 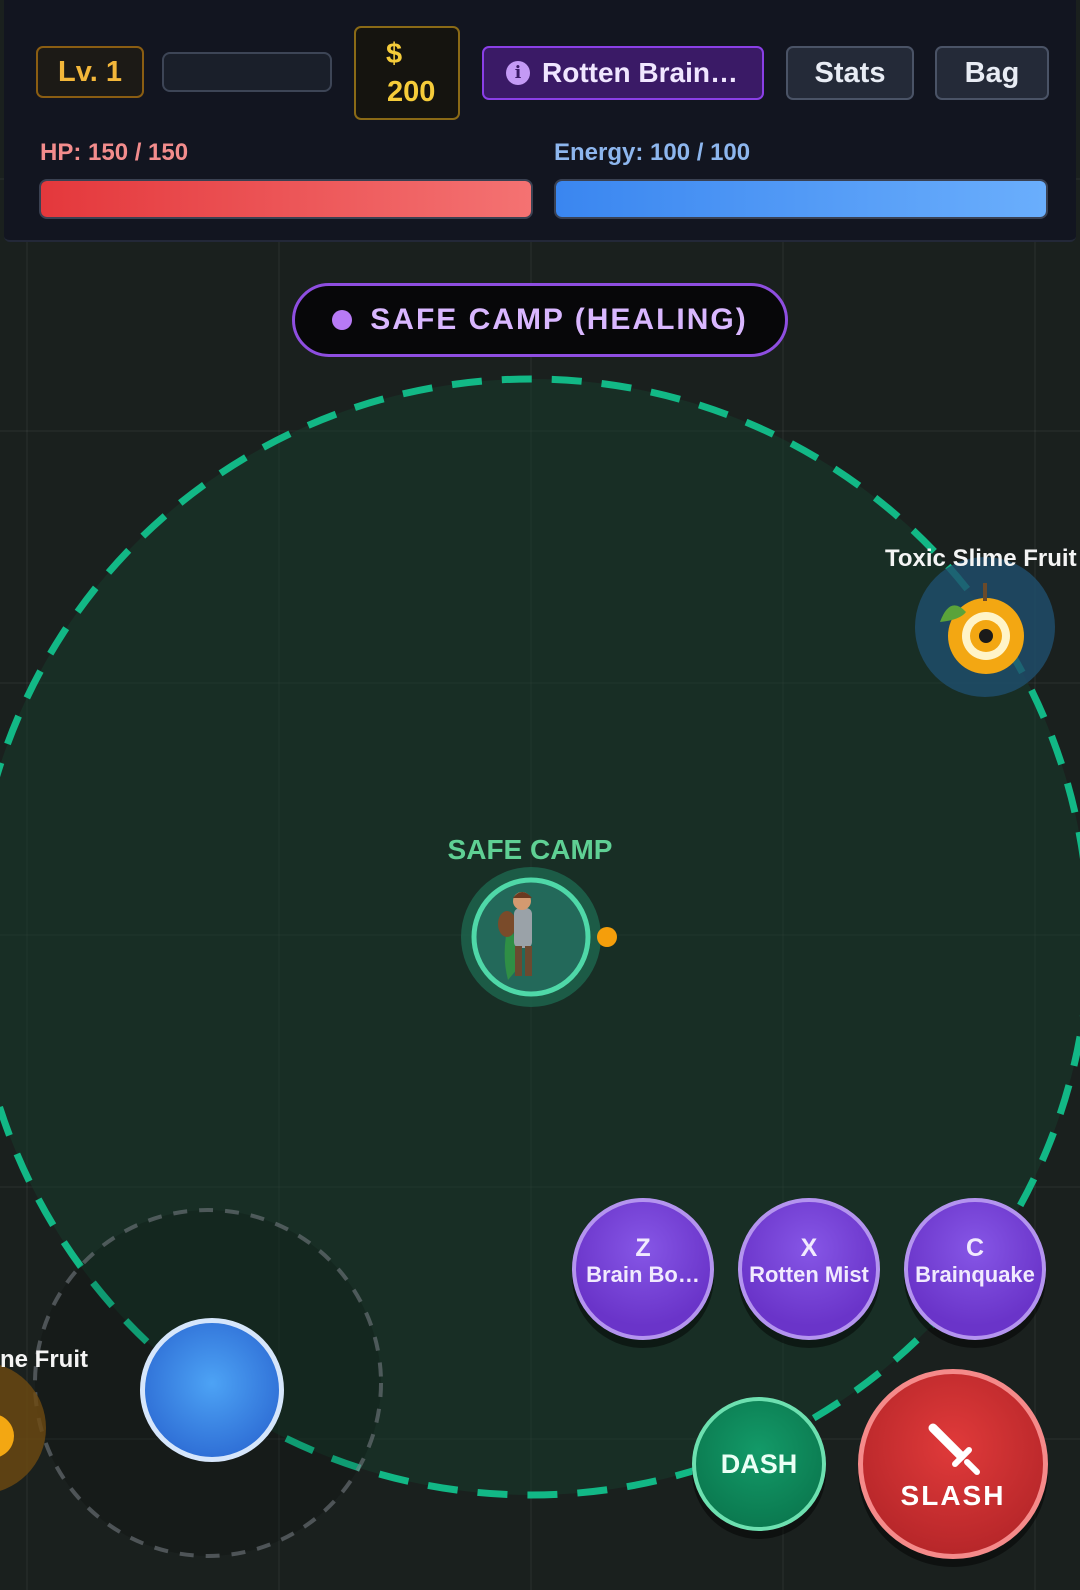 What do you see at coordinates (407, 73) in the screenshot?
I see `currency-display: $ 200` at bounding box center [407, 73].